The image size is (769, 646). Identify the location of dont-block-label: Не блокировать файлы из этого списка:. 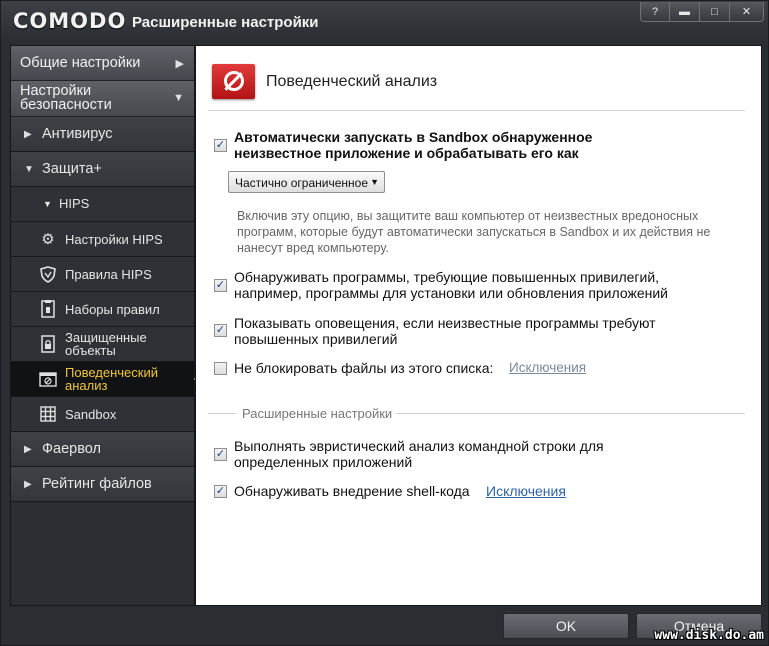
(364, 368).